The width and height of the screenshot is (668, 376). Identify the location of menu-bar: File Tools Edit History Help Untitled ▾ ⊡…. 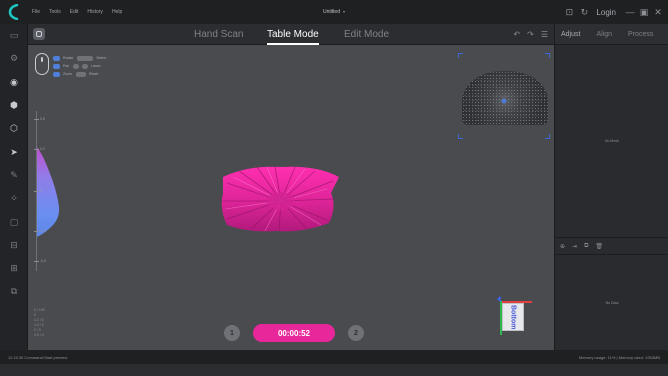
(334, 12).